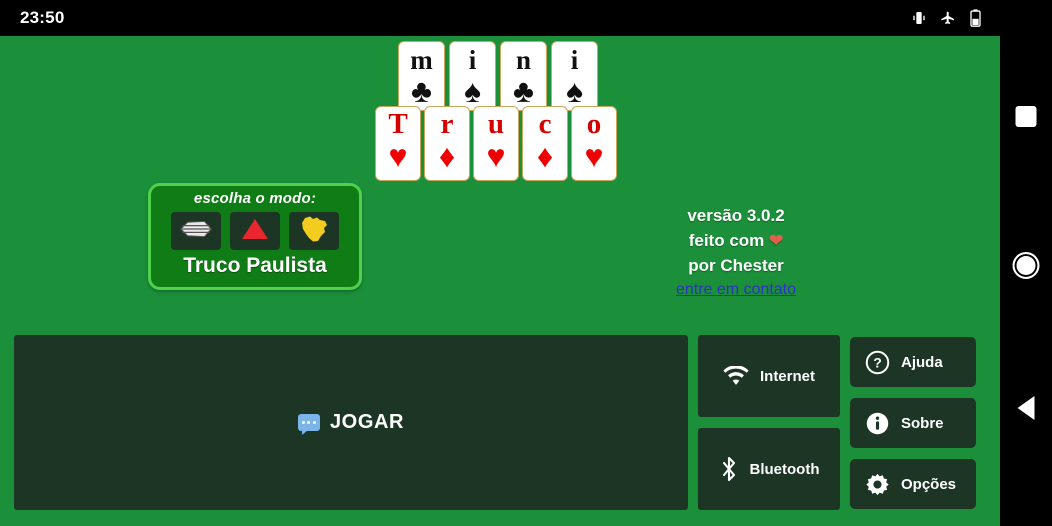 The image size is (1052, 526). Describe the element at coordinates (726, 240) in the screenshot. I see `made-with-label: feito com` at that location.